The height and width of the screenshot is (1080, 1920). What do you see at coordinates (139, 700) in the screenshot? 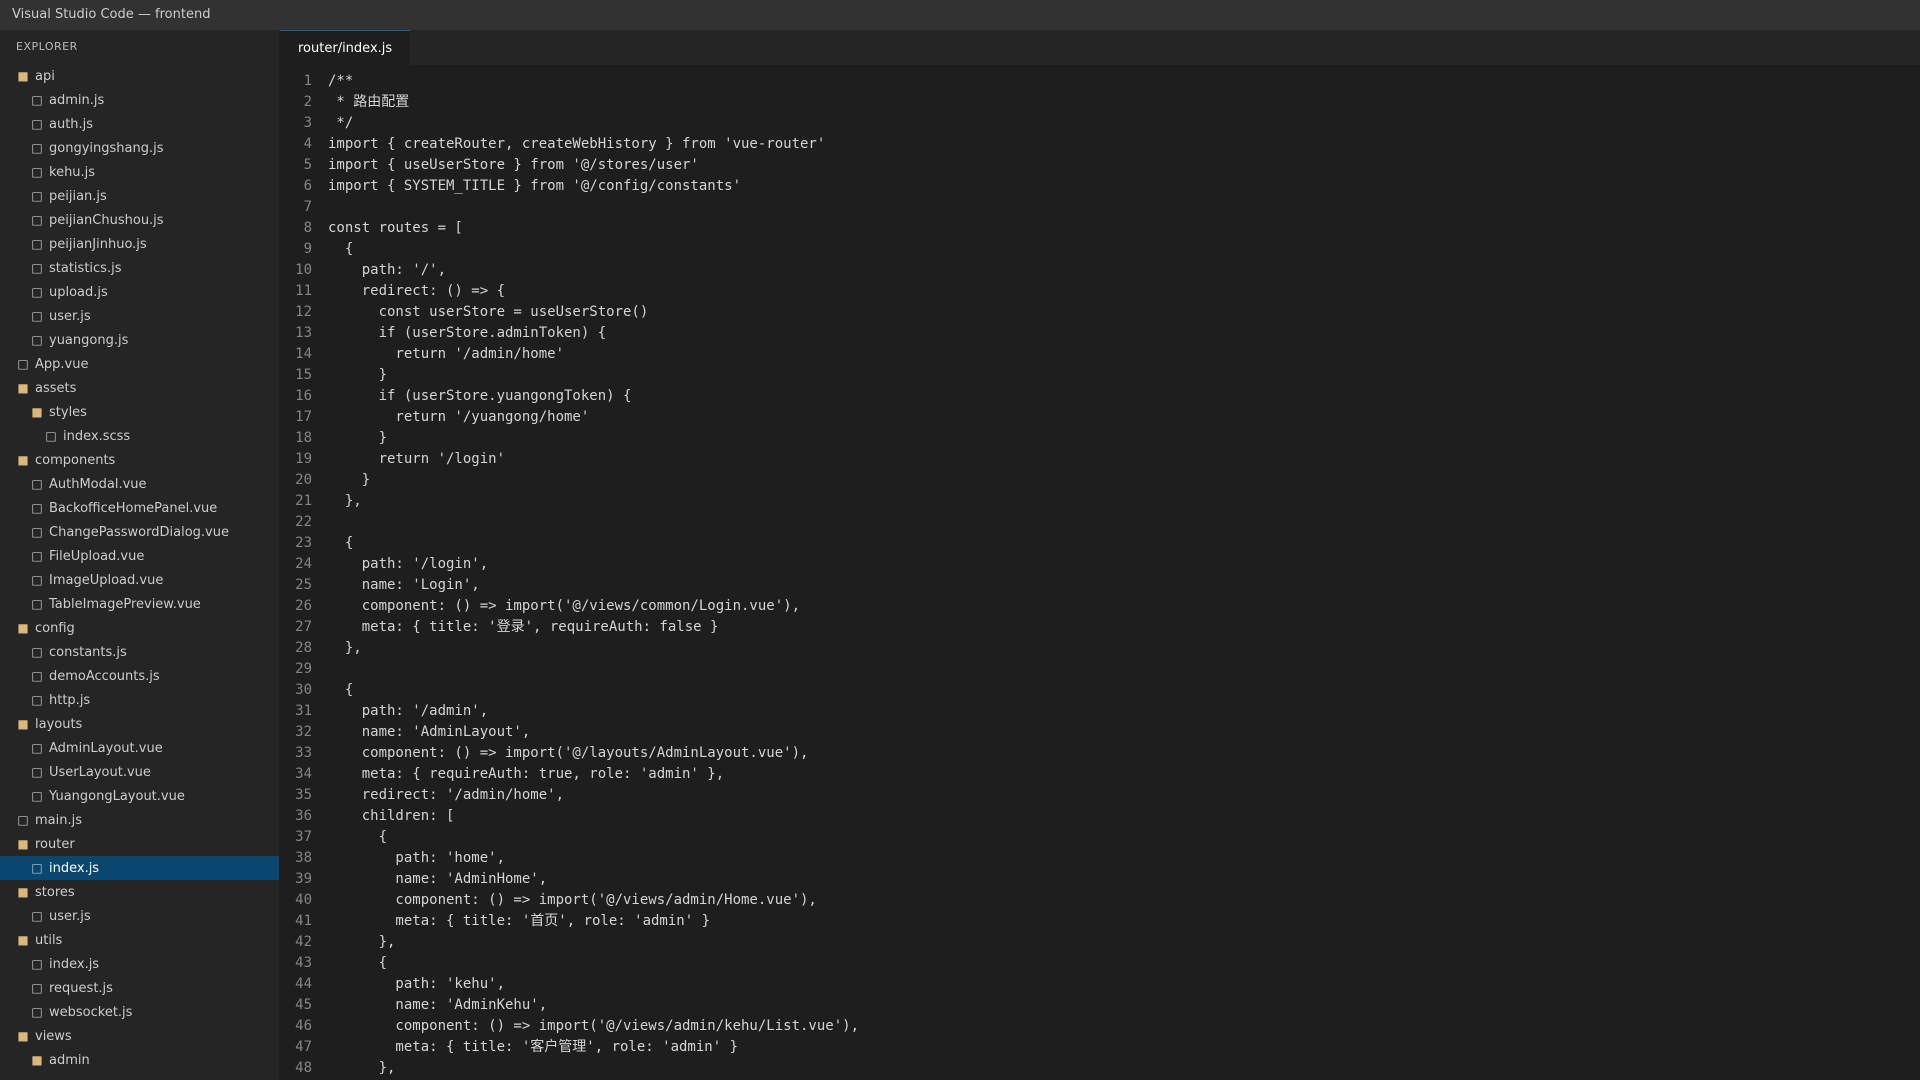
I see `tree-file: □ http.js` at bounding box center [139, 700].